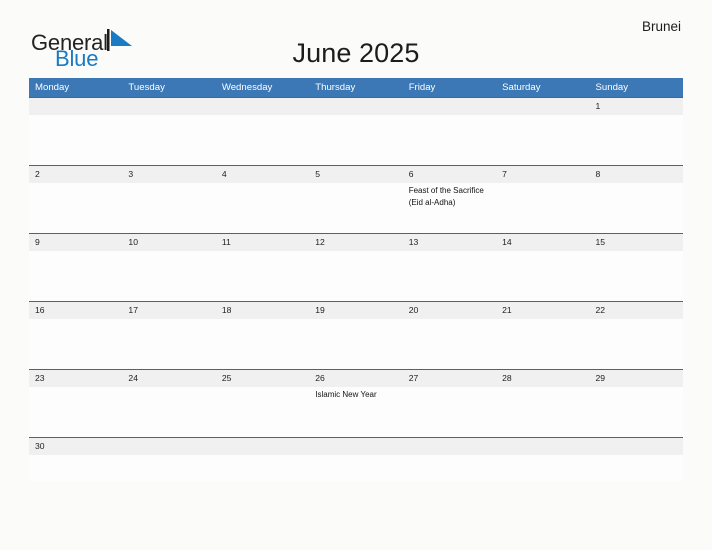  I want to click on week-date-strip: 9 10 11 12 13 14 15, so click(356, 242).